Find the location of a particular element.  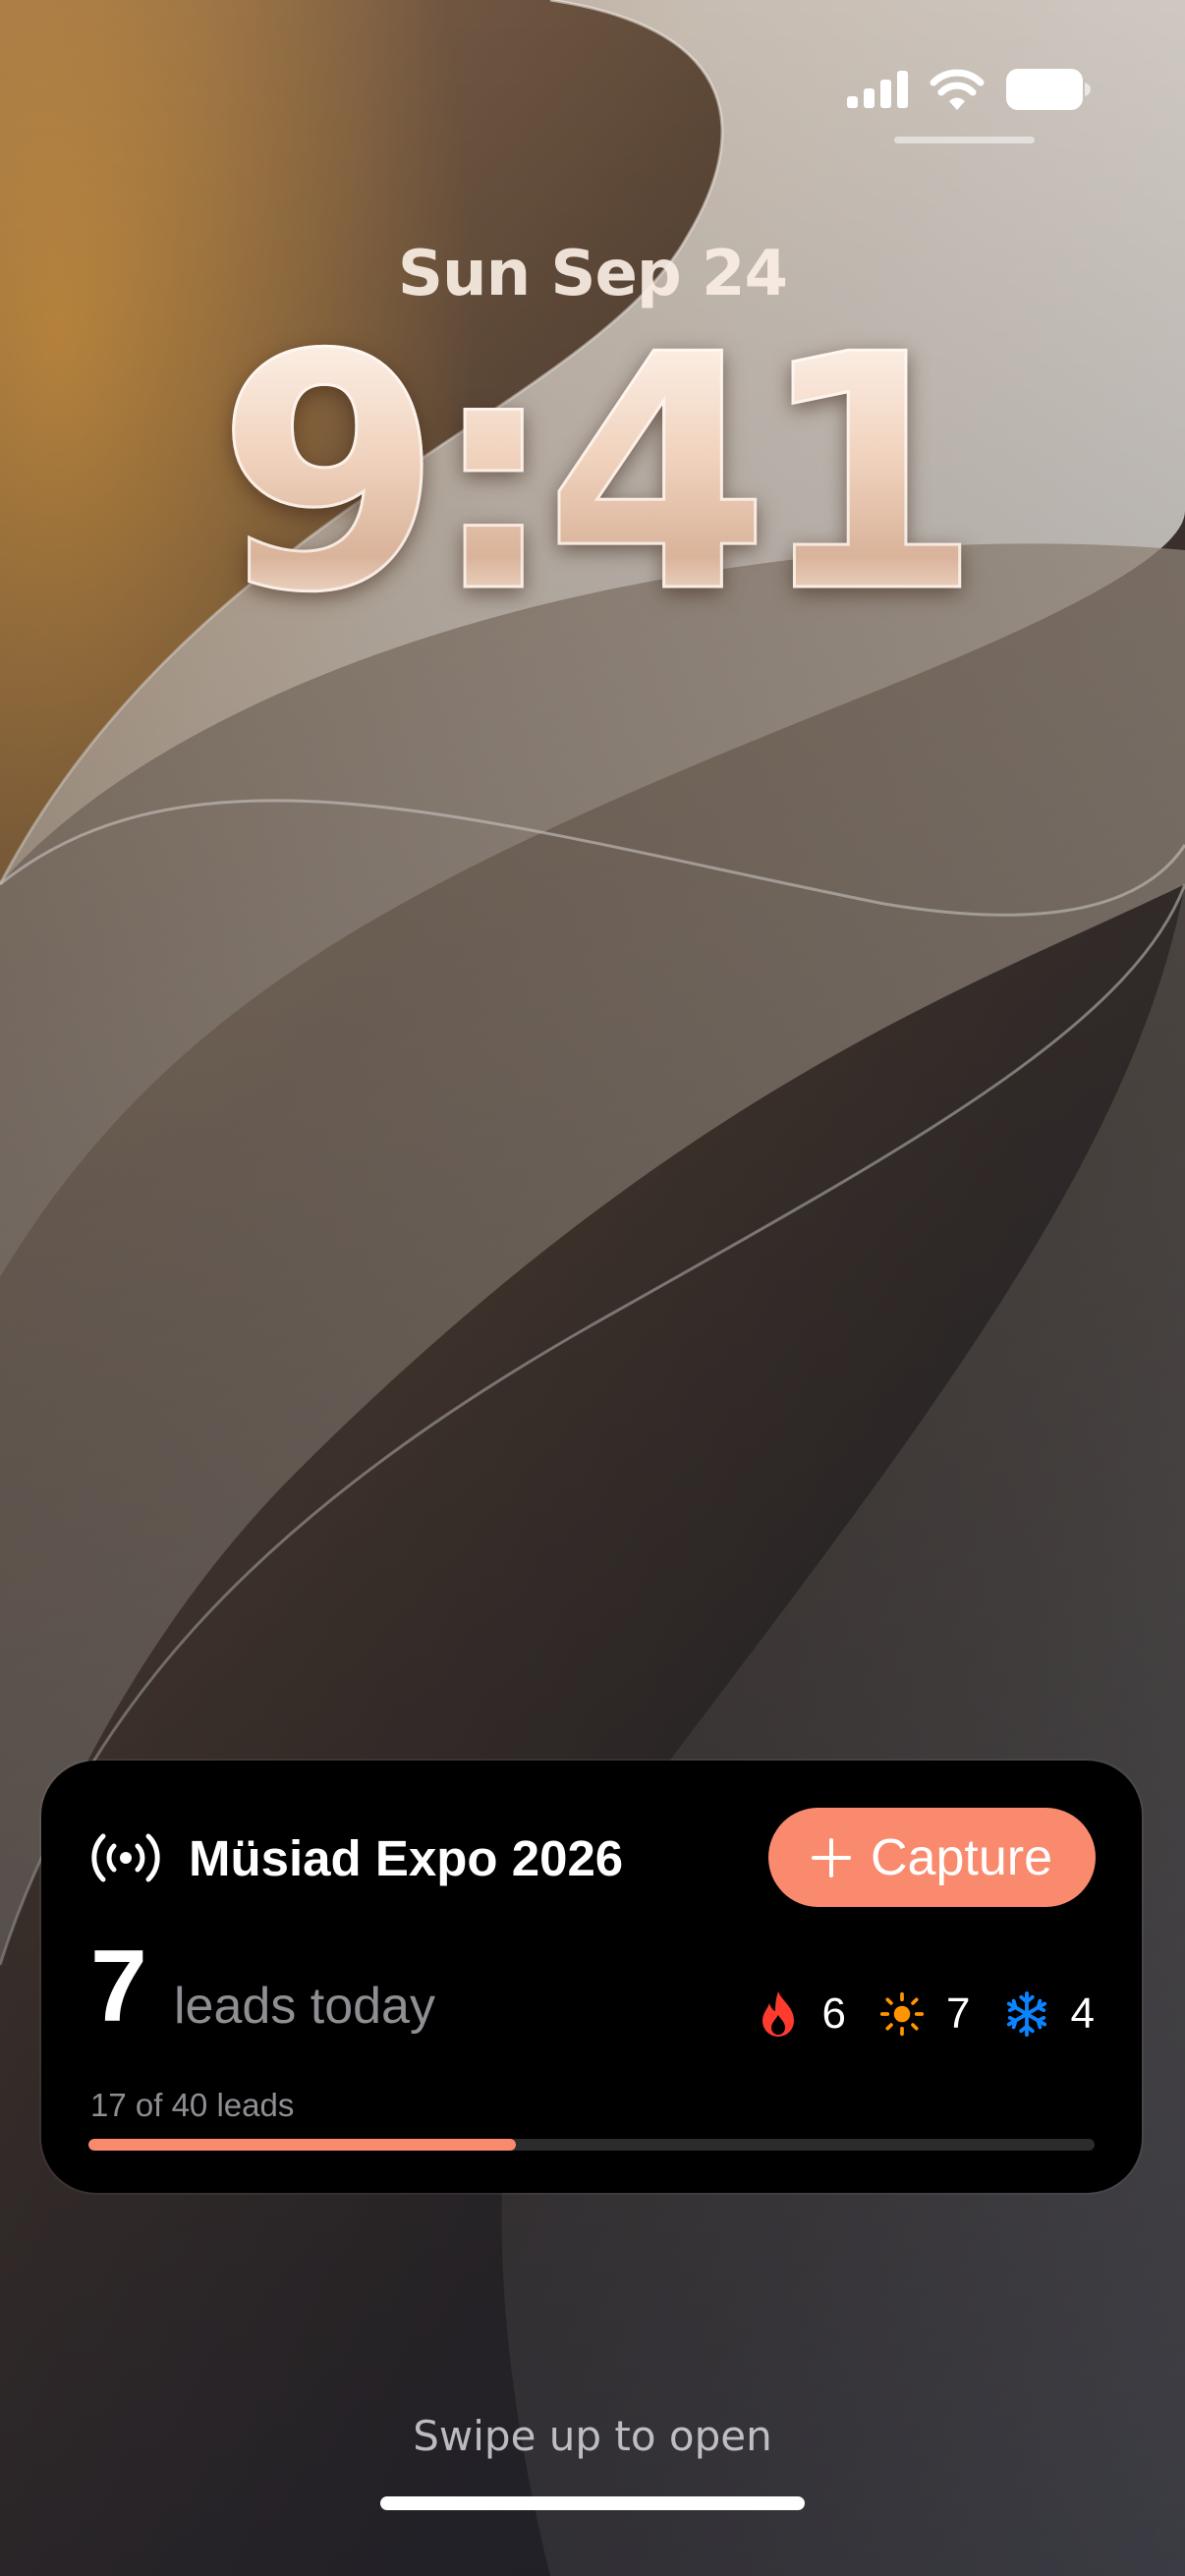

cold-leads-count: 4 is located at coordinates (1083, 2013).